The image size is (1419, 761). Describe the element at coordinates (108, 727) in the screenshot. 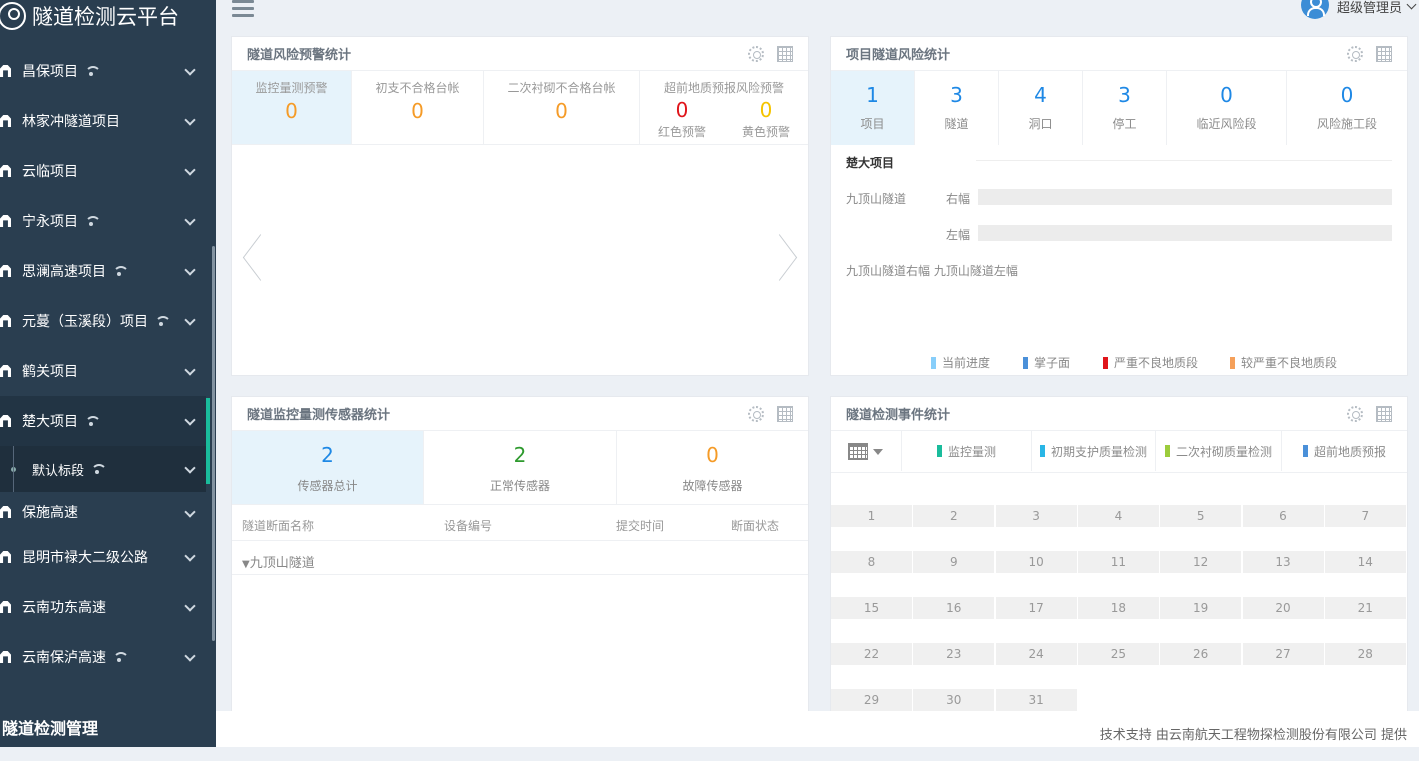

I see `sidebar-footer-title: 隧道检测管理` at that location.